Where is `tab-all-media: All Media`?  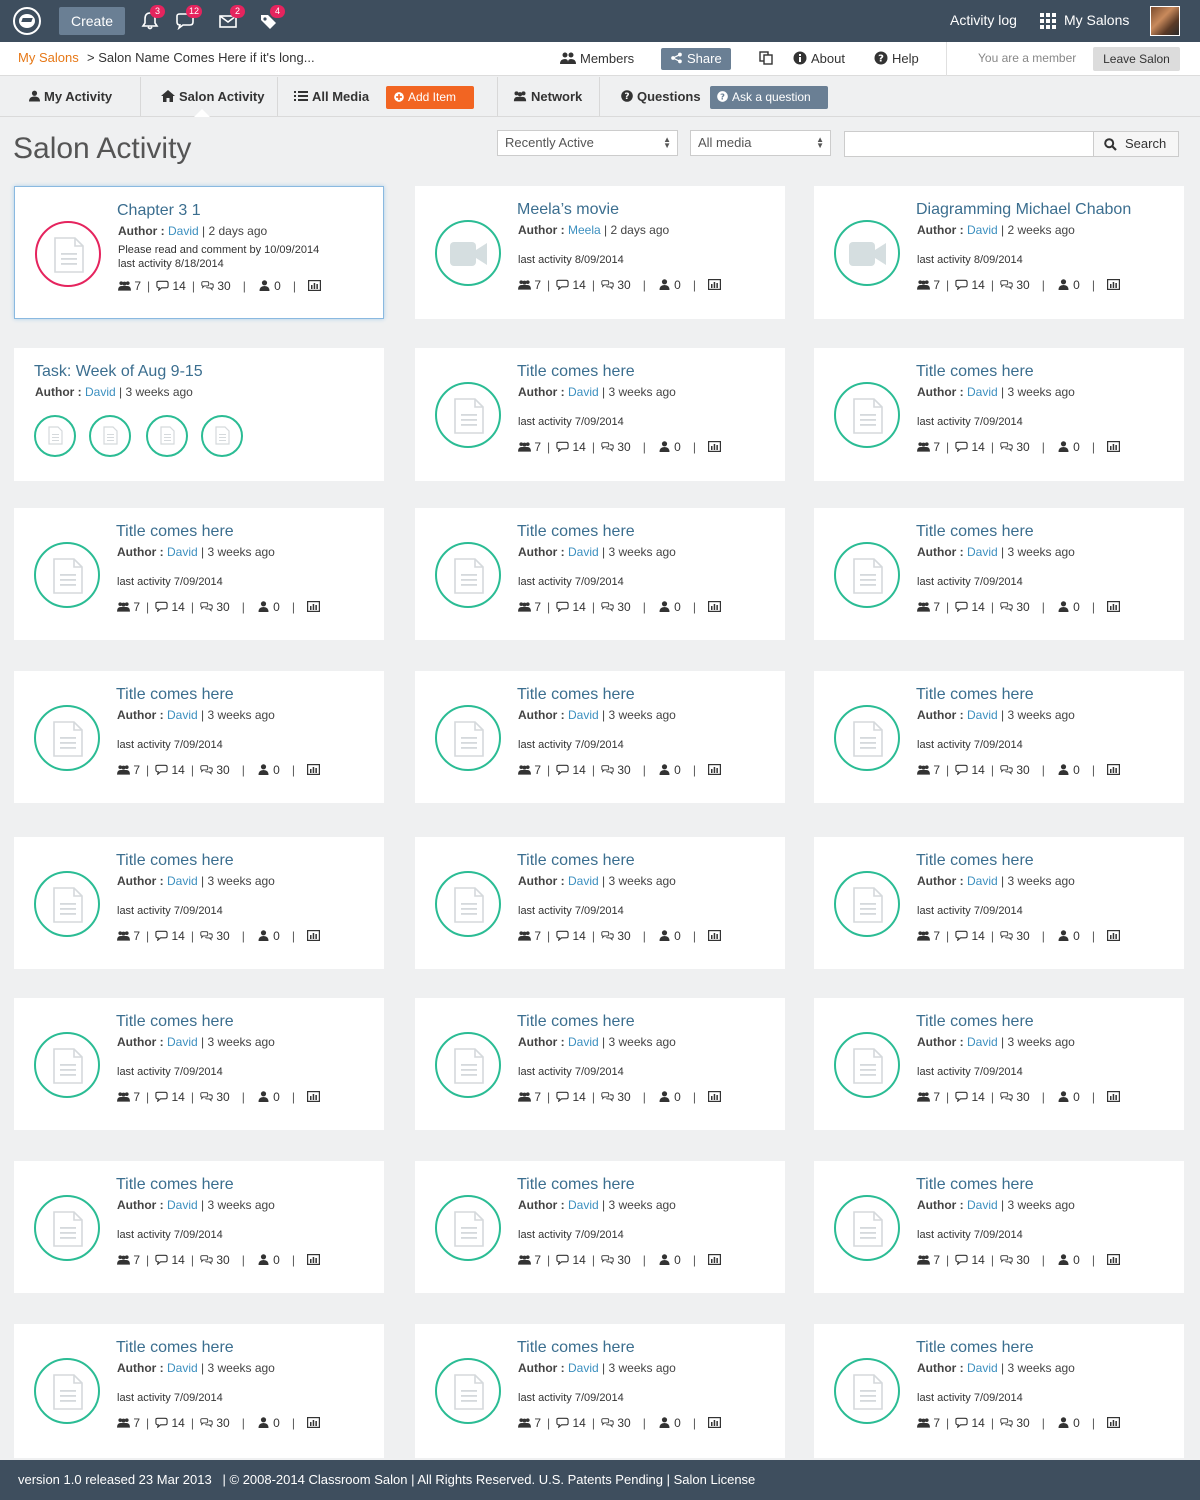 tab-all-media: All Media is located at coordinates (331, 97).